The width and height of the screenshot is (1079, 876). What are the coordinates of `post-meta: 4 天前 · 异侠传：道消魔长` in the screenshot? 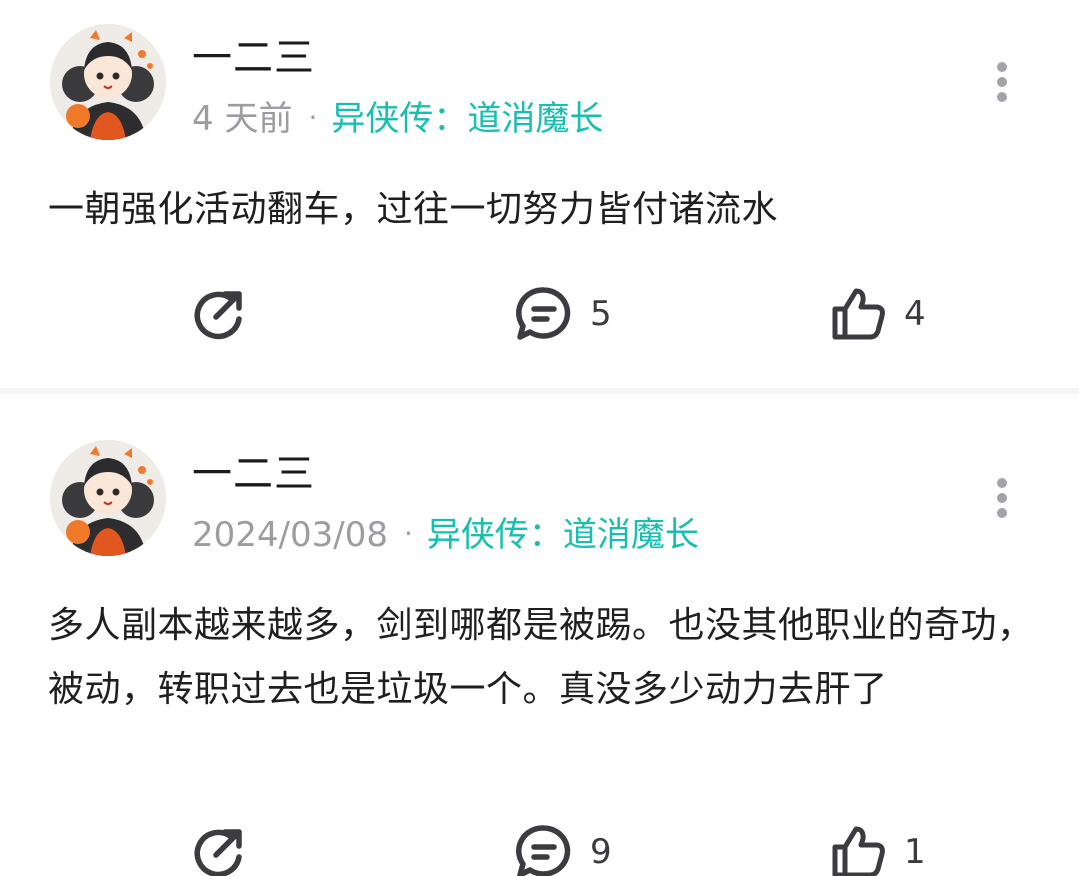 It's located at (397, 118).